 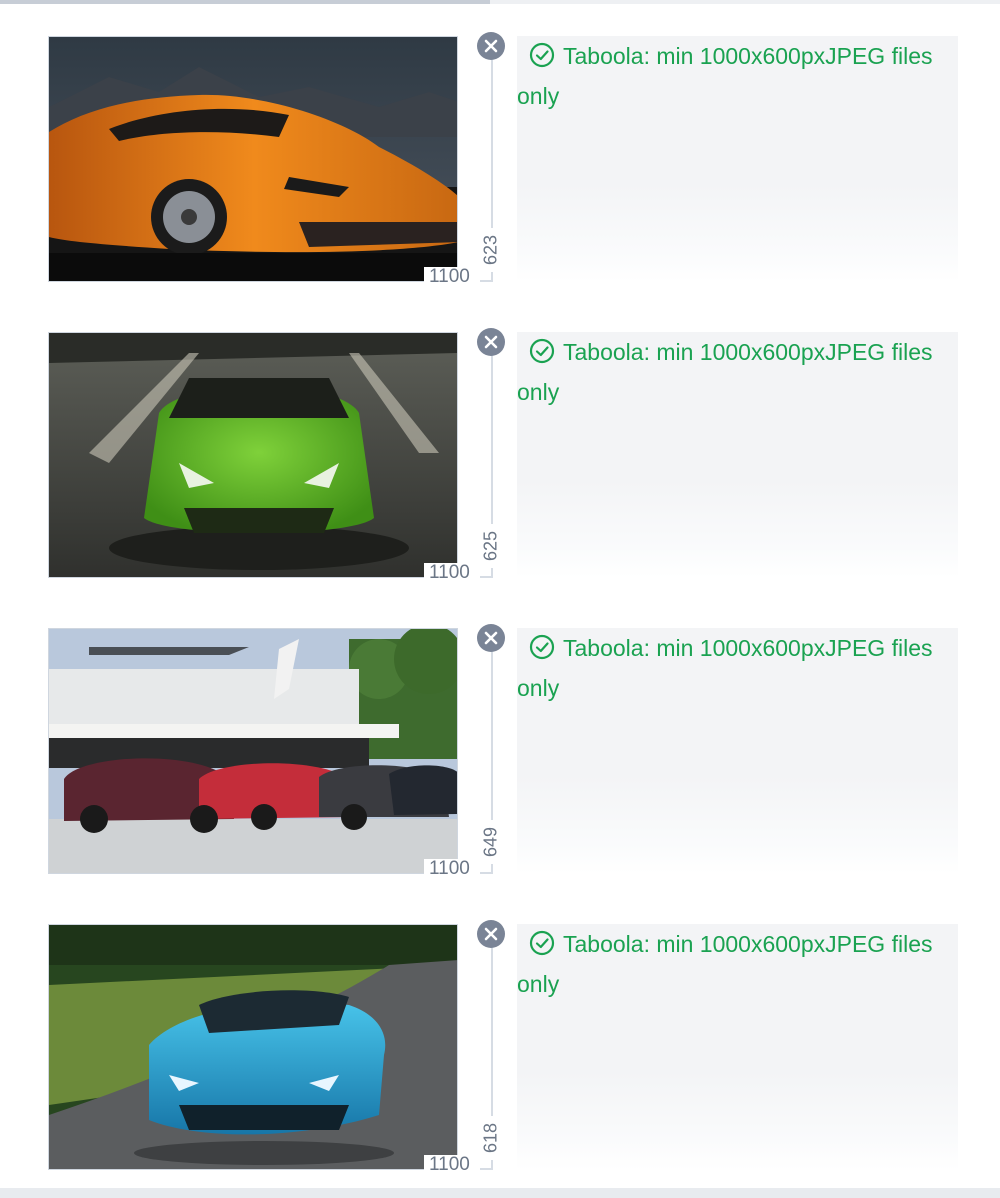 I want to click on image-height-label: 625, so click(x=491, y=546).